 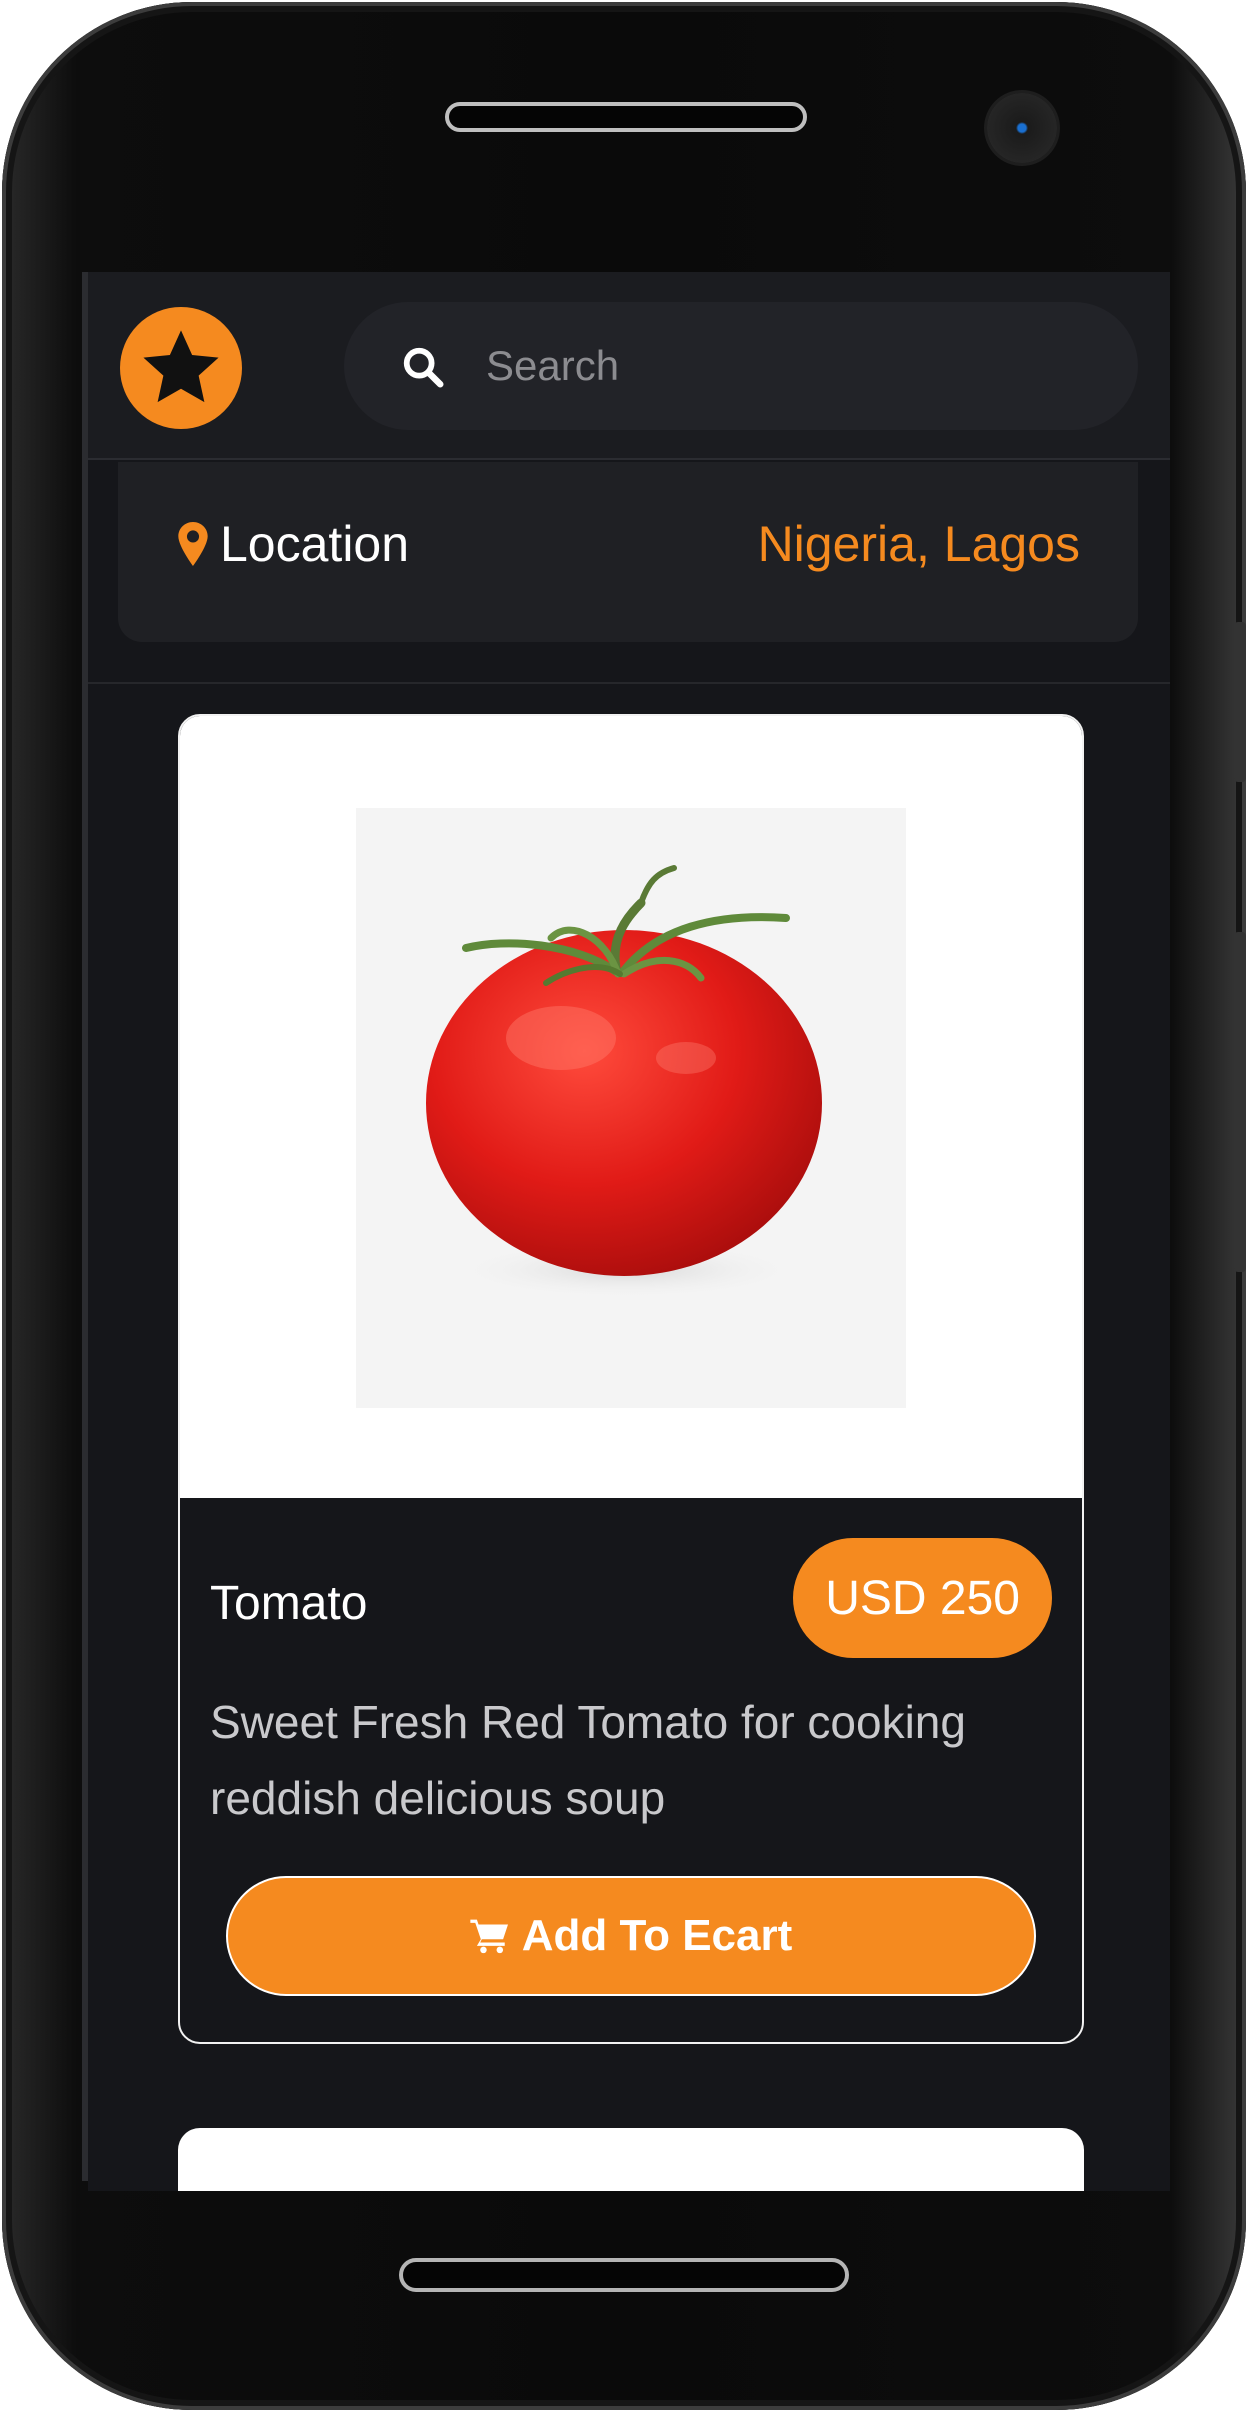 What do you see at coordinates (629, 683) in the screenshot?
I see `section-divider` at bounding box center [629, 683].